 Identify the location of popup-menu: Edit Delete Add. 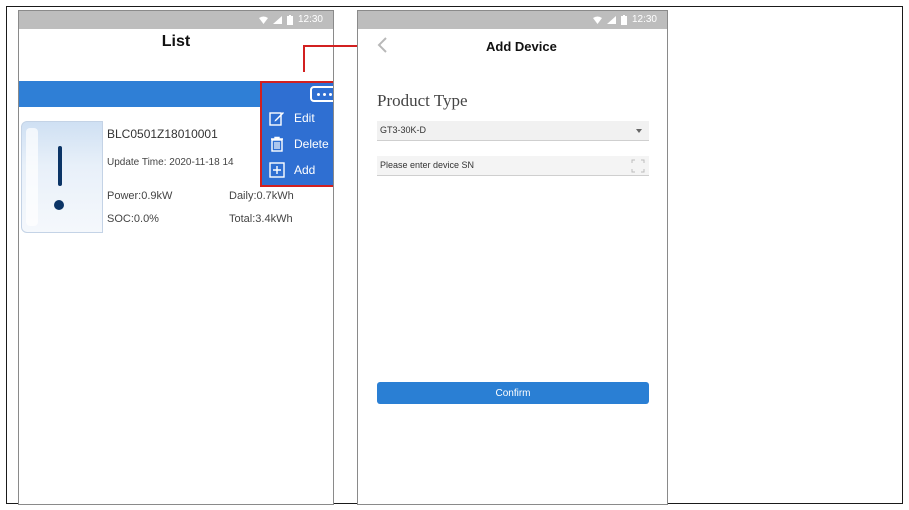
(296, 134).